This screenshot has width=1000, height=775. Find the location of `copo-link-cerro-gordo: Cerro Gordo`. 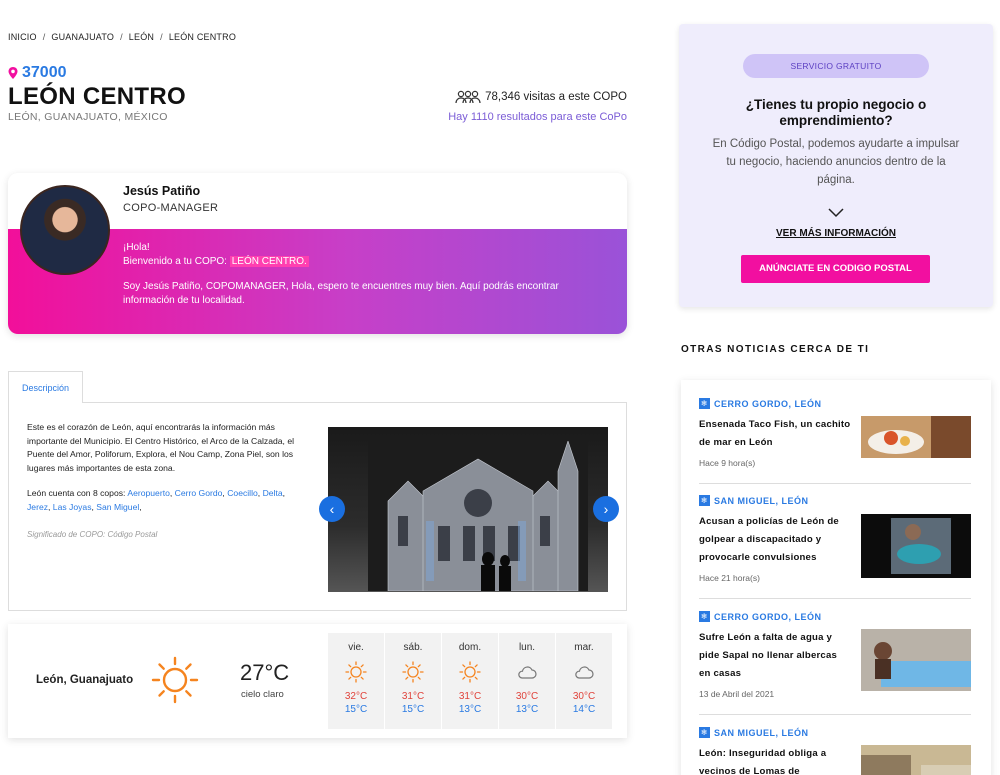

copo-link-cerro-gordo: Cerro Gordo is located at coordinates (199, 493).